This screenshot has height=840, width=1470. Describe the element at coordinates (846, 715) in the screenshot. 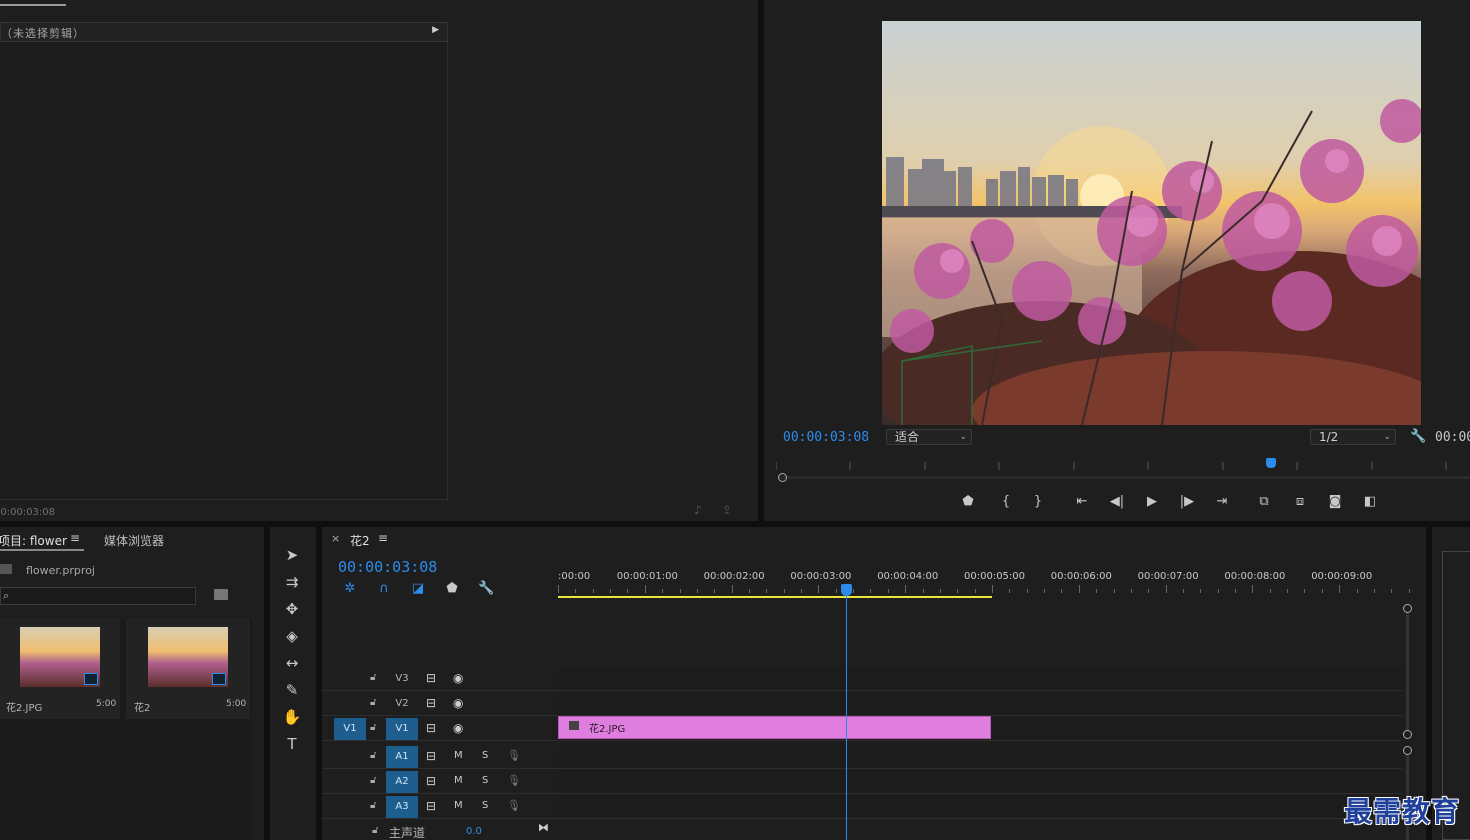

I see `playhead-line` at that location.